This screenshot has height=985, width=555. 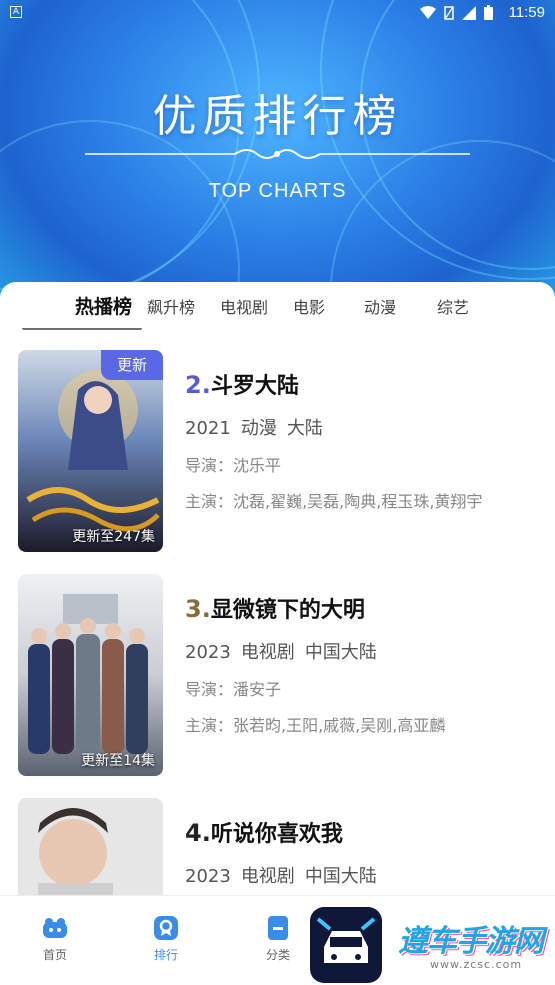 What do you see at coordinates (55, 928) in the screenshot?
I see `home-icon` at bounding box center [55, 928].